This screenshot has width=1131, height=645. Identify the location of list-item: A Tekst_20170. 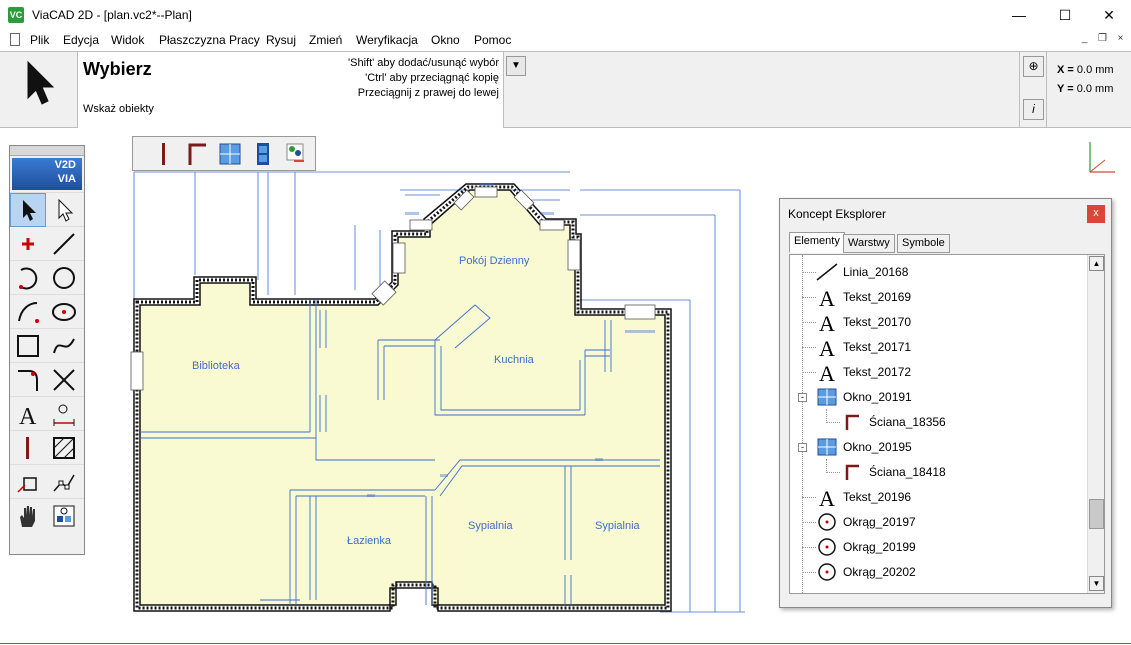
(862, 321).